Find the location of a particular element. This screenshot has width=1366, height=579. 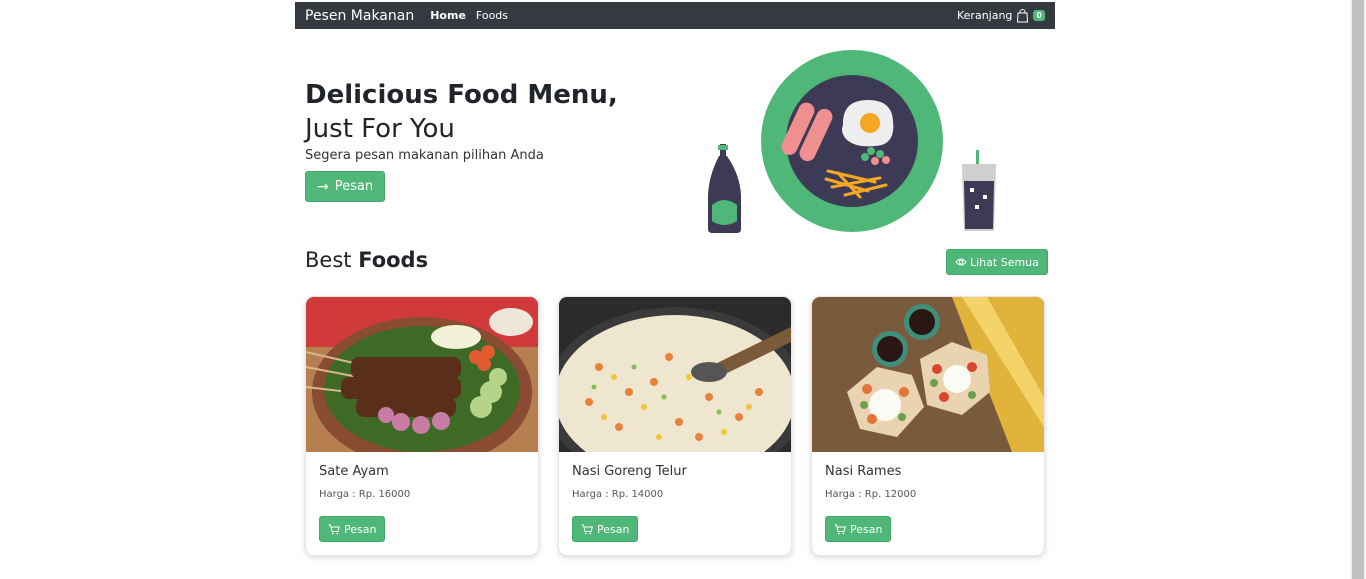

best-title-bold: Foods is located at coordinates (393, 260).